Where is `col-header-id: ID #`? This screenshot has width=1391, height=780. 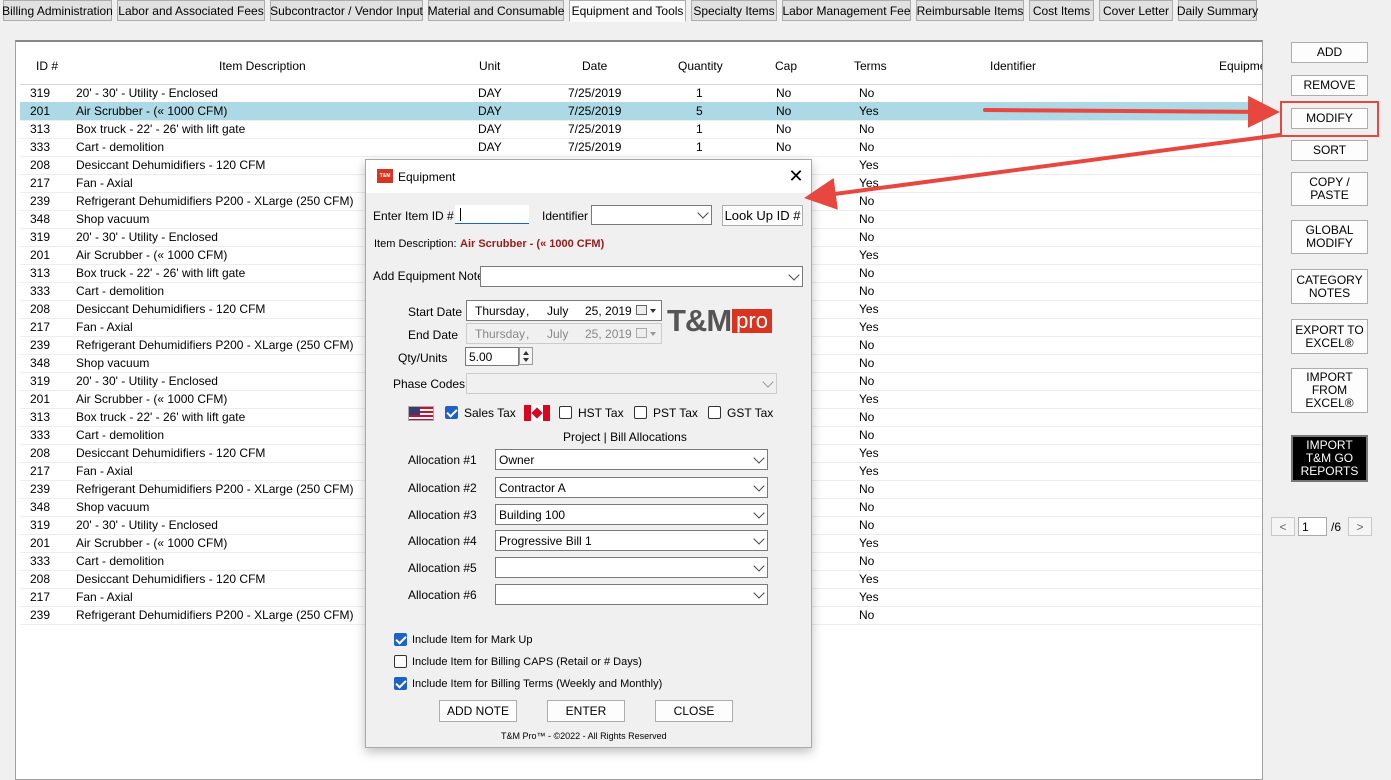 col-header-id: ID # is located at coordinates (47, 66).